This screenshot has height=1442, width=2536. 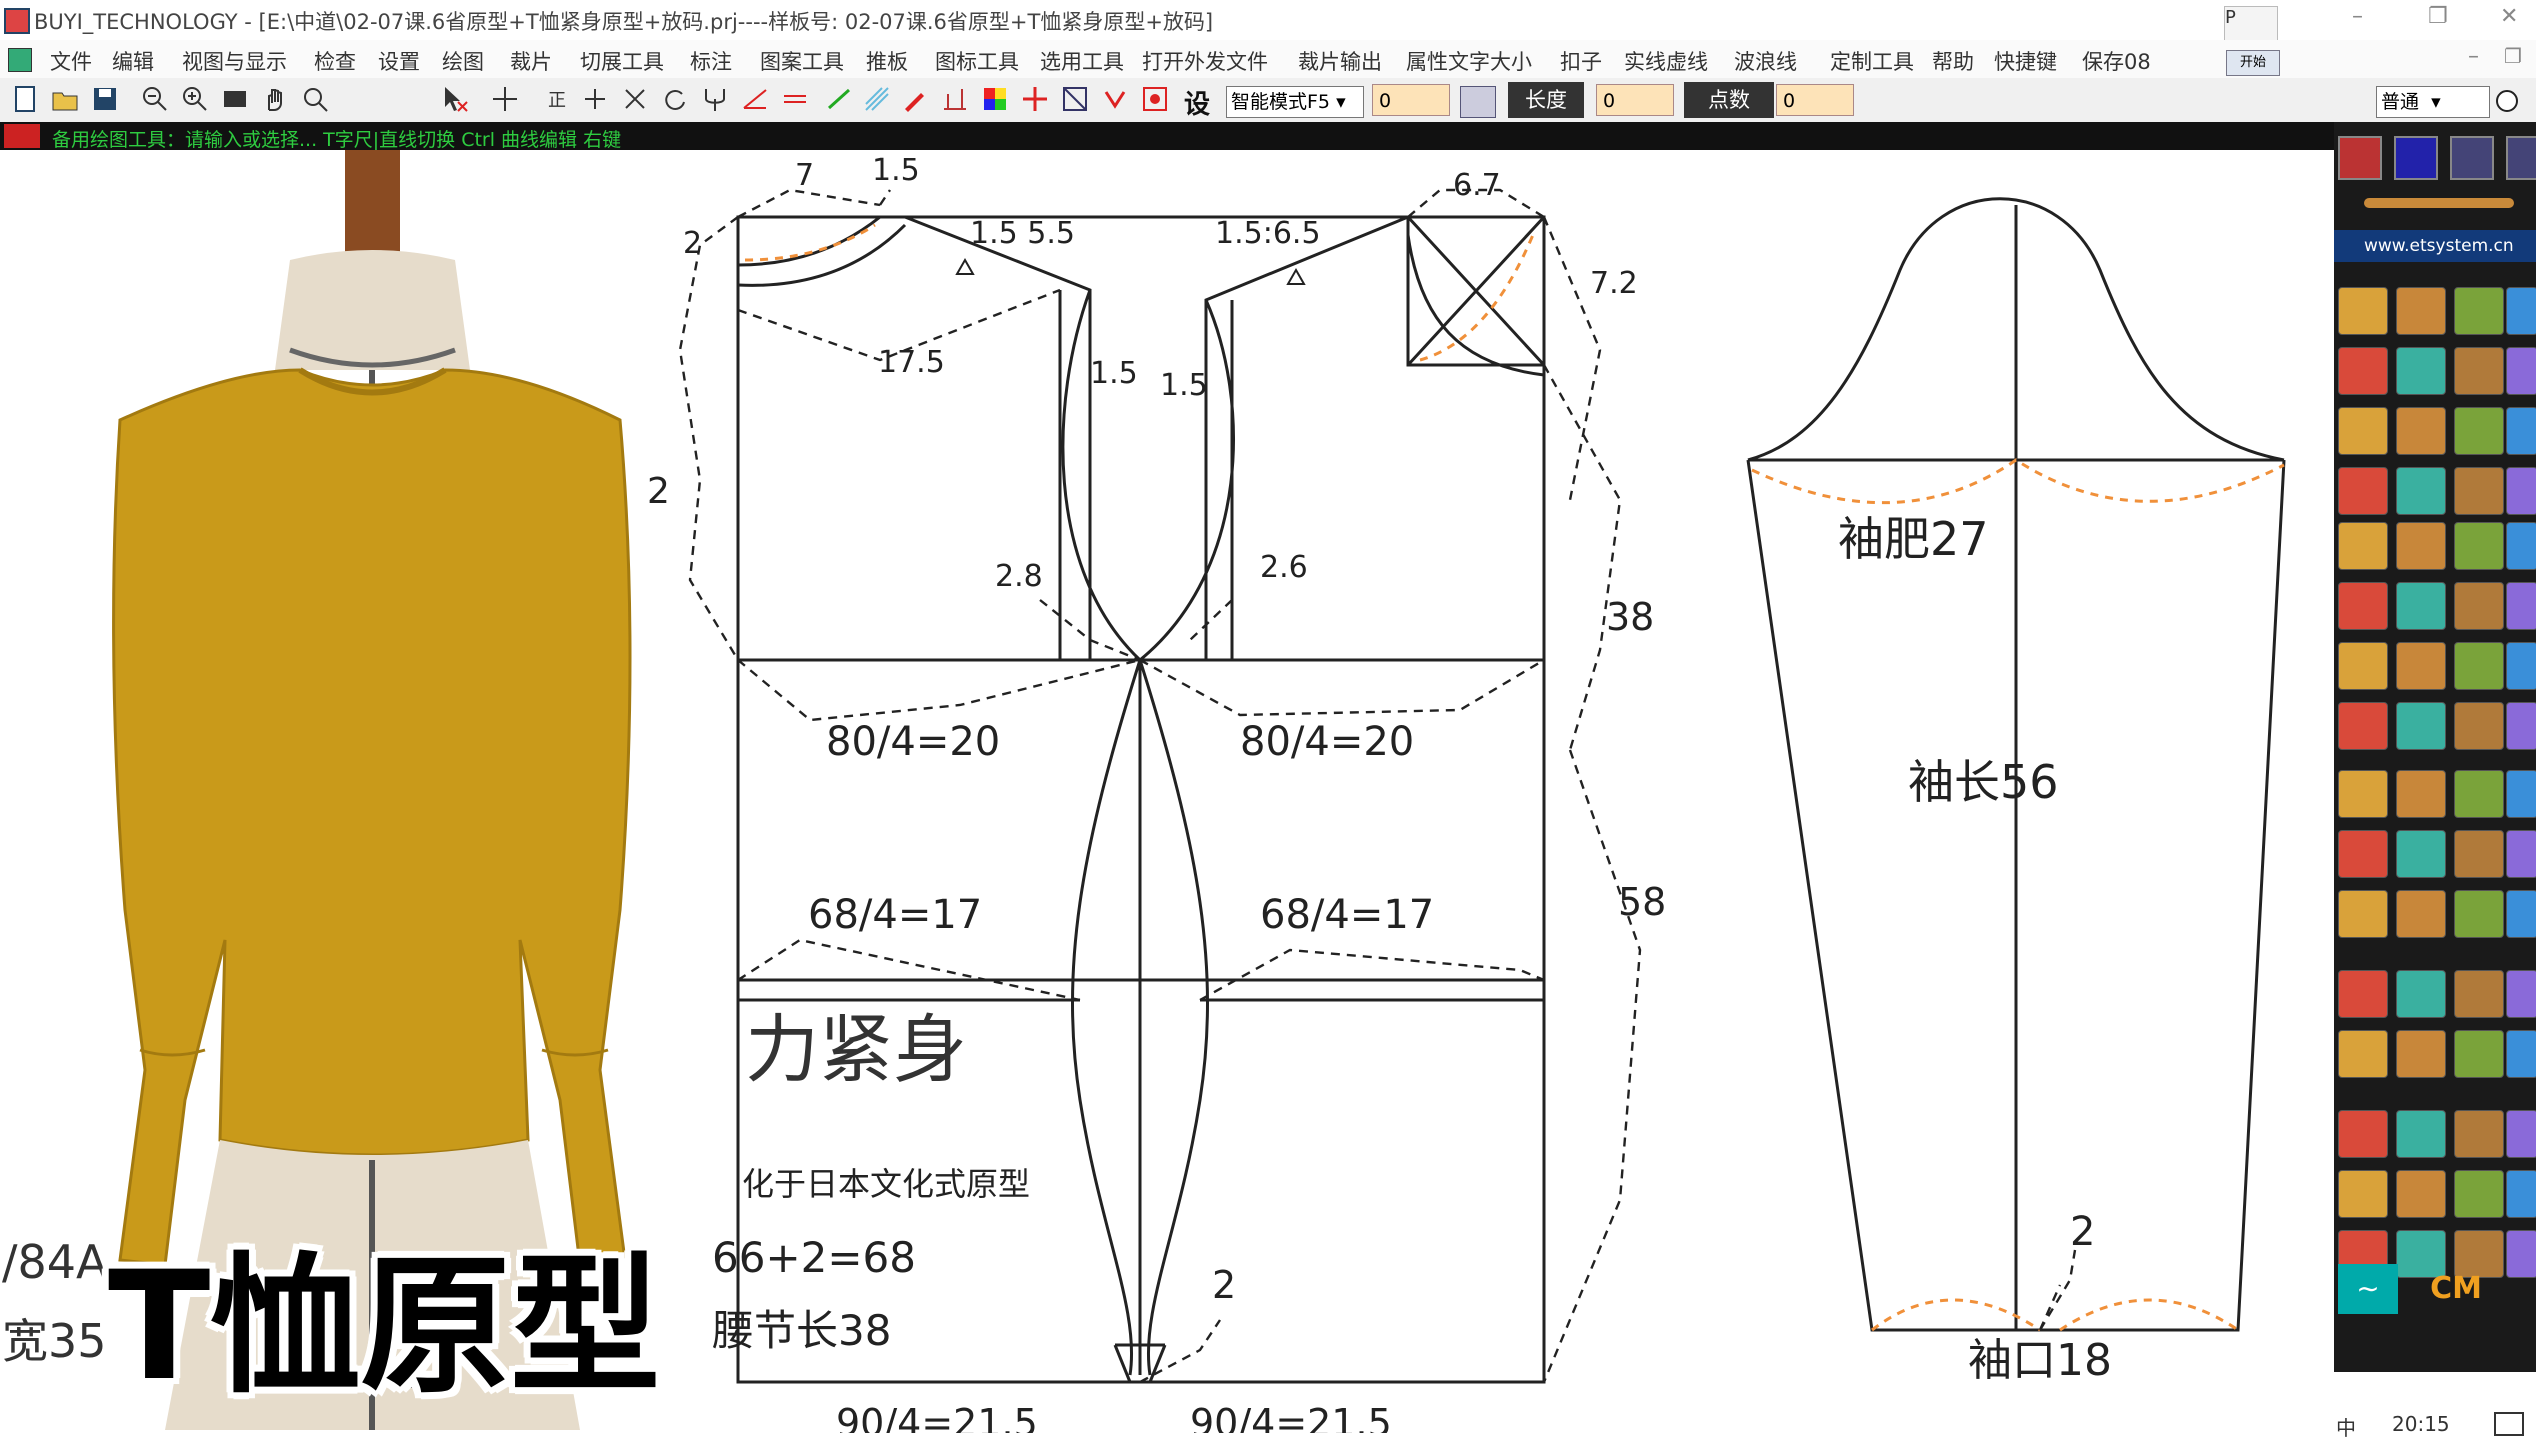 What do you see at coordinates (2433, 102) in the screenshot?
I see `style-select: 普通 ▾` at bounding box center [2433, 102].